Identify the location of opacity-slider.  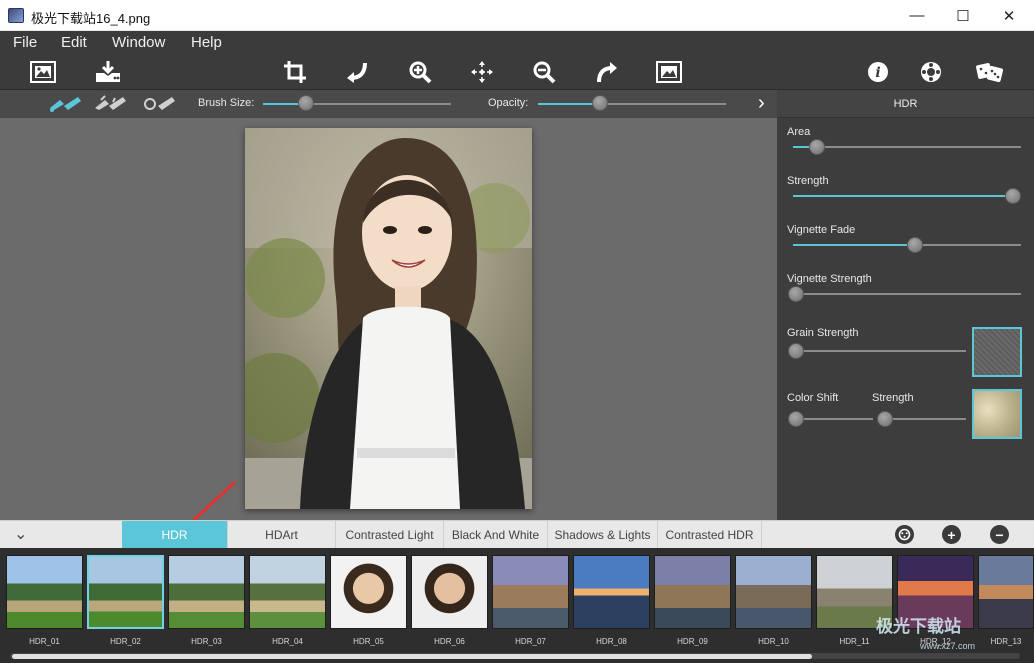
(600, 103).